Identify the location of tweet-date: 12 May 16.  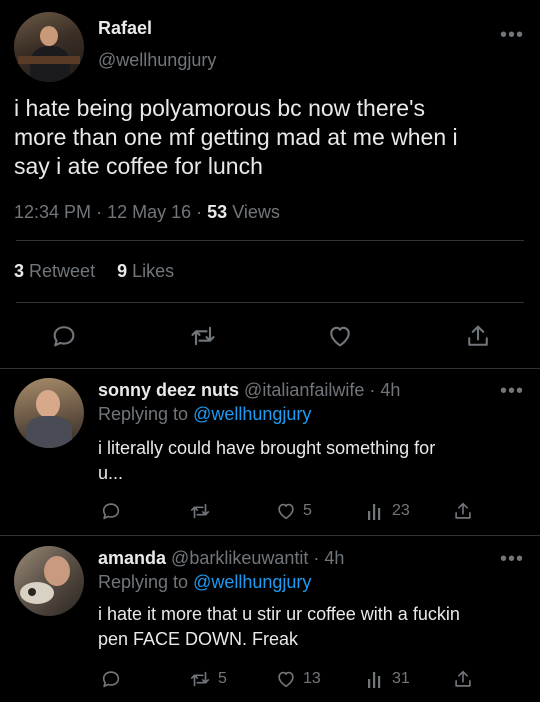
(149, 212).